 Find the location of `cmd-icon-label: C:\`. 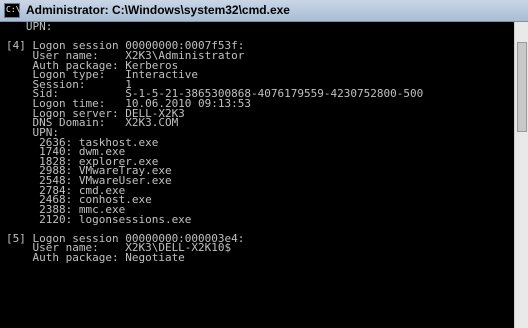

cmd-icon-label: C:\ is located at coordinates (13, 9).